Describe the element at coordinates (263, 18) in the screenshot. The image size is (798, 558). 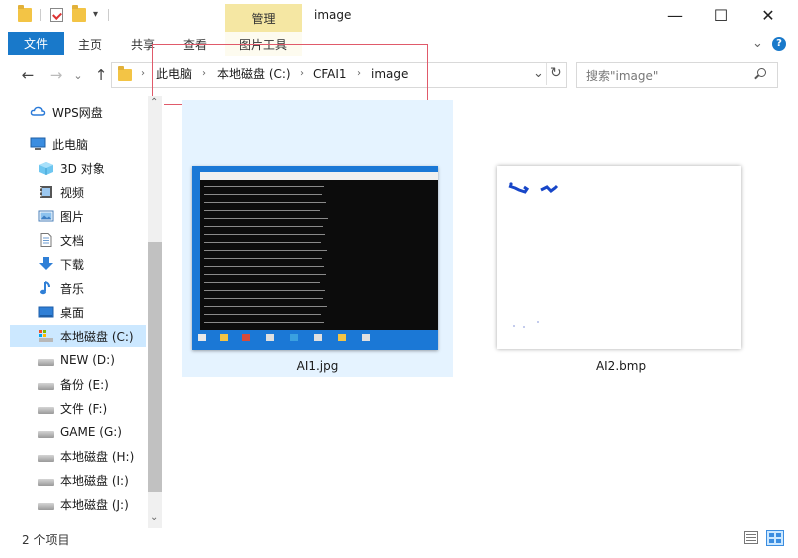
I see `context-tab-manage: 管理` at that location.